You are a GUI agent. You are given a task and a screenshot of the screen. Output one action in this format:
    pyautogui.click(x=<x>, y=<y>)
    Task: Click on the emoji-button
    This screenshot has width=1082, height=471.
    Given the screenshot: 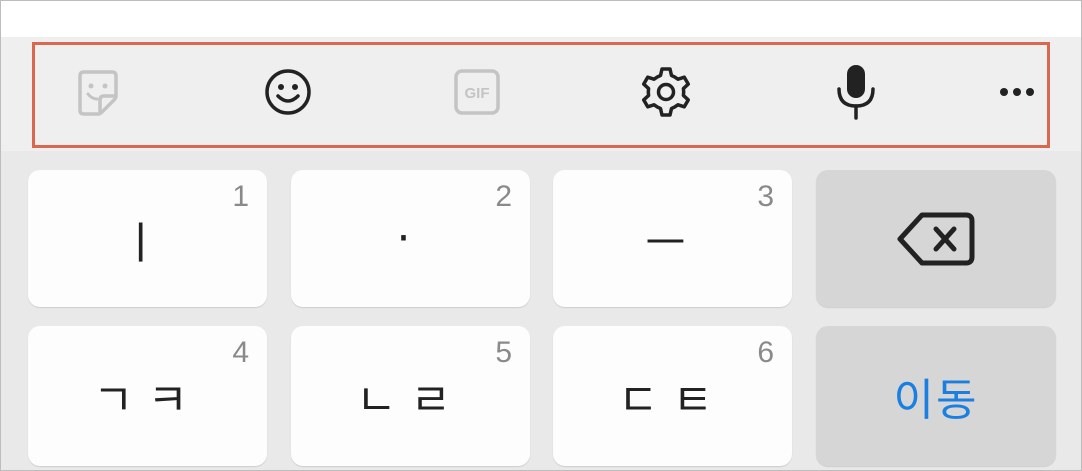 What is the action you would take?
    pyautogui.click(x=288, y=92)
    